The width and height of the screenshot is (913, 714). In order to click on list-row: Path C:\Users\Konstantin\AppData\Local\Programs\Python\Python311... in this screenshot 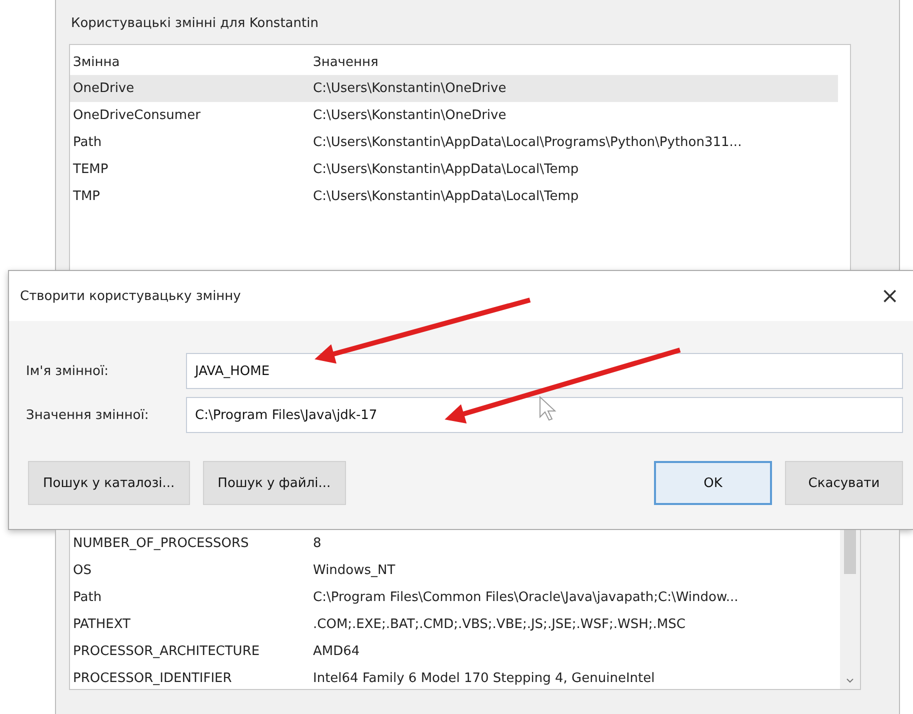, I will do `click(460, 142)`.